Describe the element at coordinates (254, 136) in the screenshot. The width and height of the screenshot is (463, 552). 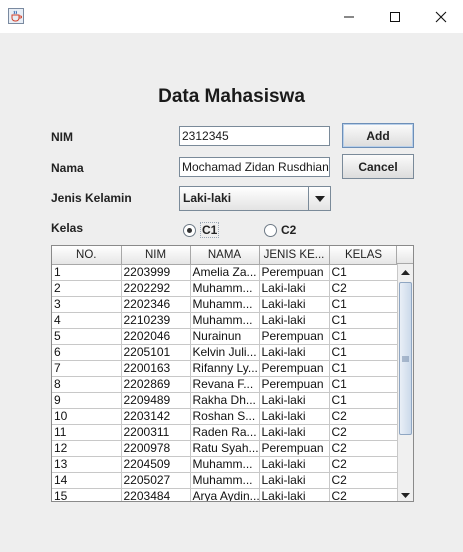
I see `nim-field: 2312345` at that location.